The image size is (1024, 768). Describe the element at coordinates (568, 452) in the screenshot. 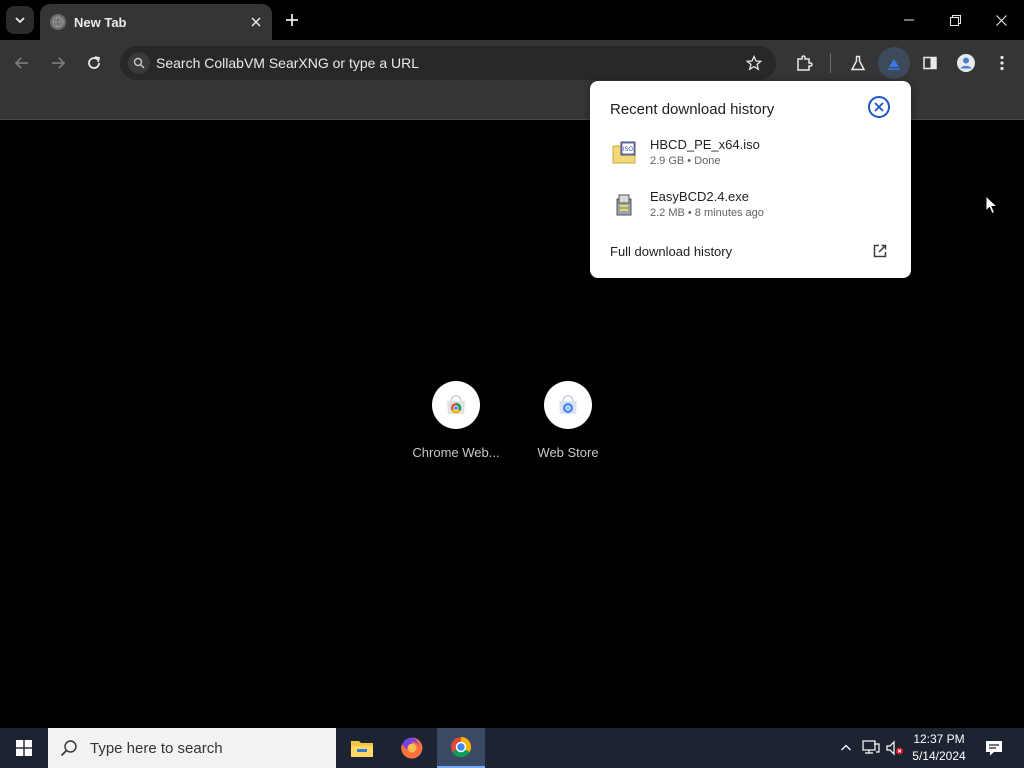

I see `shortcut-label: Web Store` at that location.